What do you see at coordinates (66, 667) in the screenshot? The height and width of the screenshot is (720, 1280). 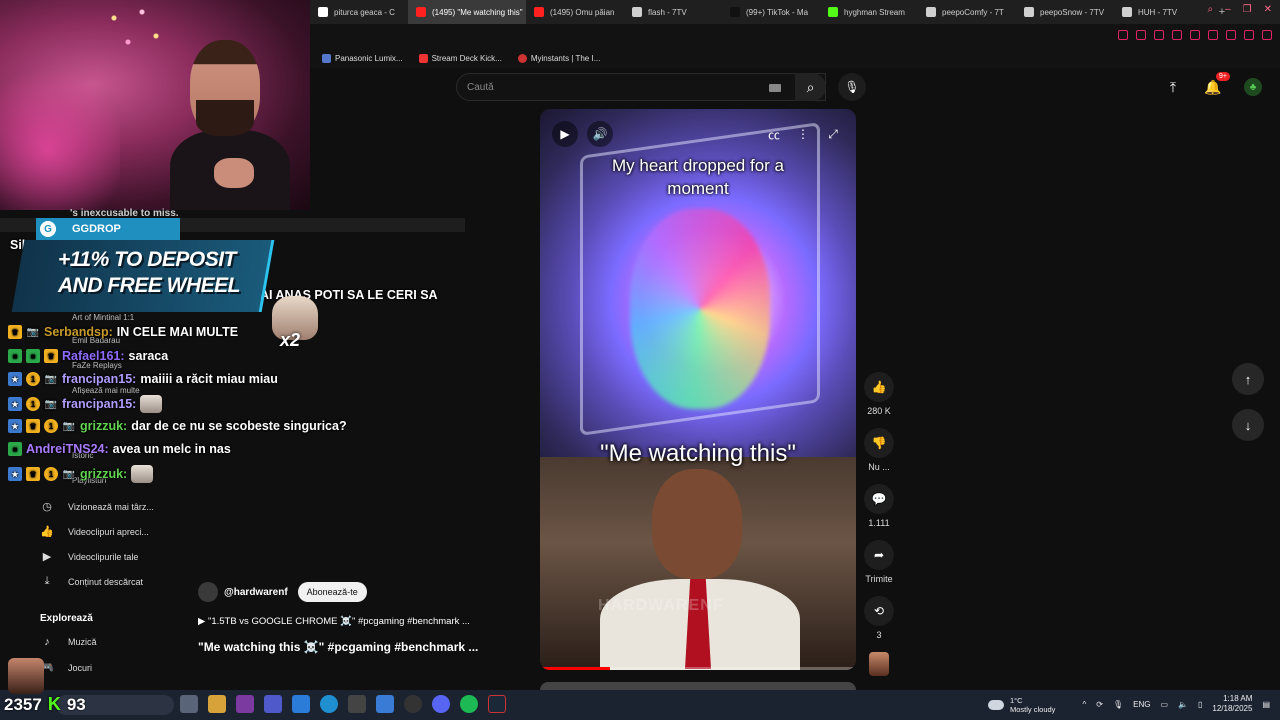 I see `sidebar-item-gaming: 🎮 Jocuri` at bounding box center [66, 667].